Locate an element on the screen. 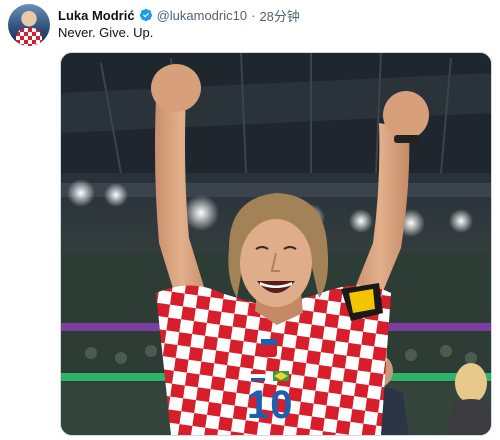  avatar-jersey is located at coordinates (29, 37).